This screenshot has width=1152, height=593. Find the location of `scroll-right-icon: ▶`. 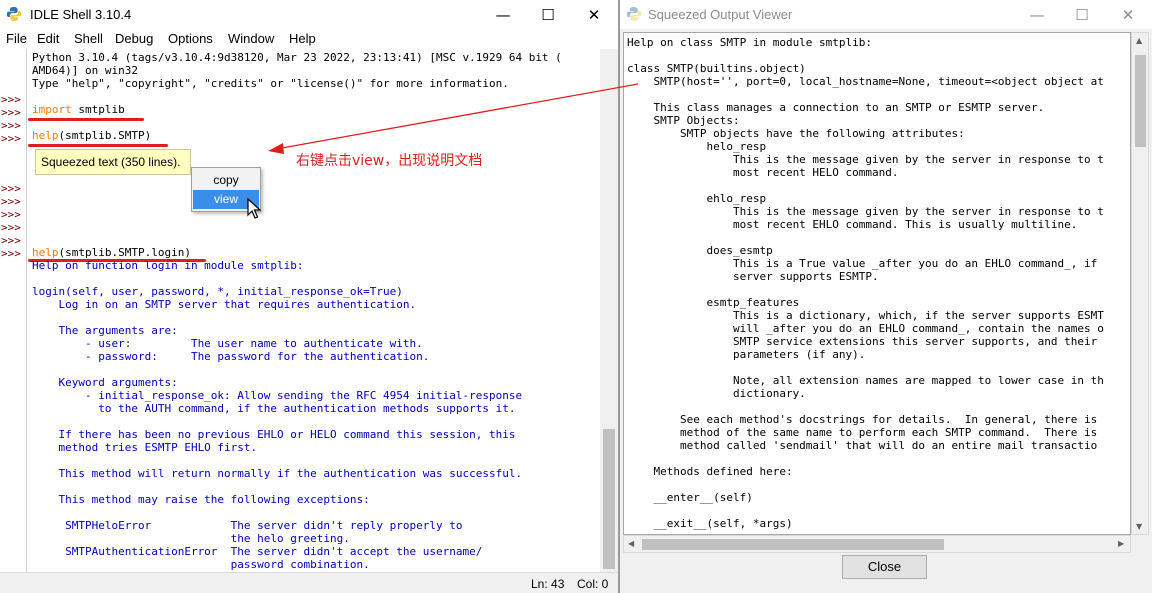

scroll-right-icon: ▶ is located at coordinates (1121, 543).